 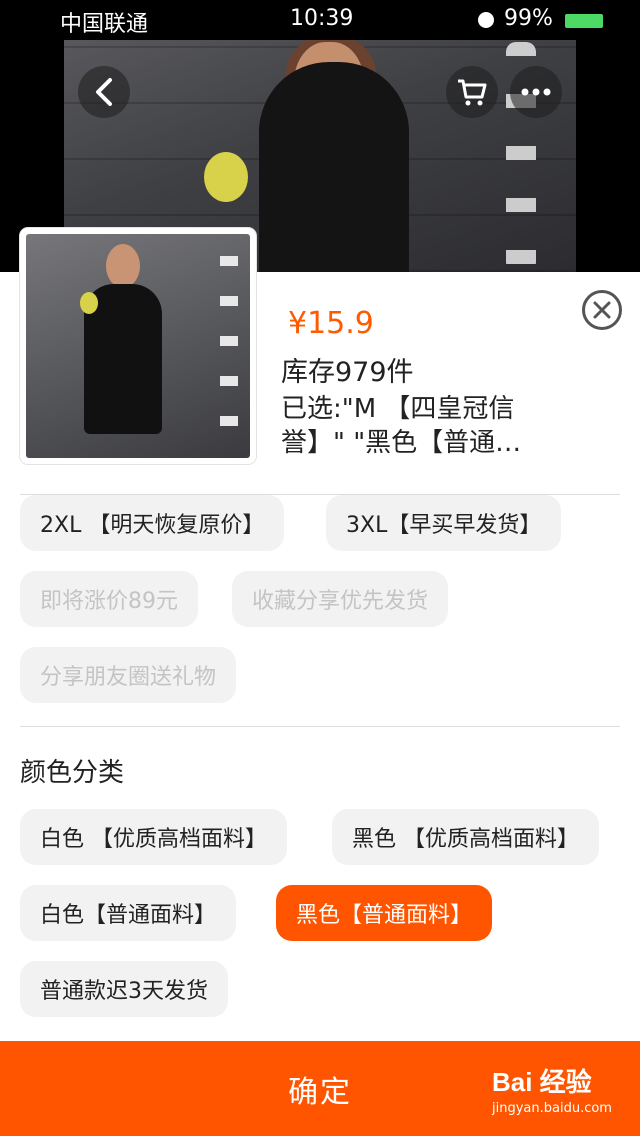 What do you see at coordinates (123, 266) in the screenshot?
I see `thumbnail-model-head` at bounding box center [123, 266].